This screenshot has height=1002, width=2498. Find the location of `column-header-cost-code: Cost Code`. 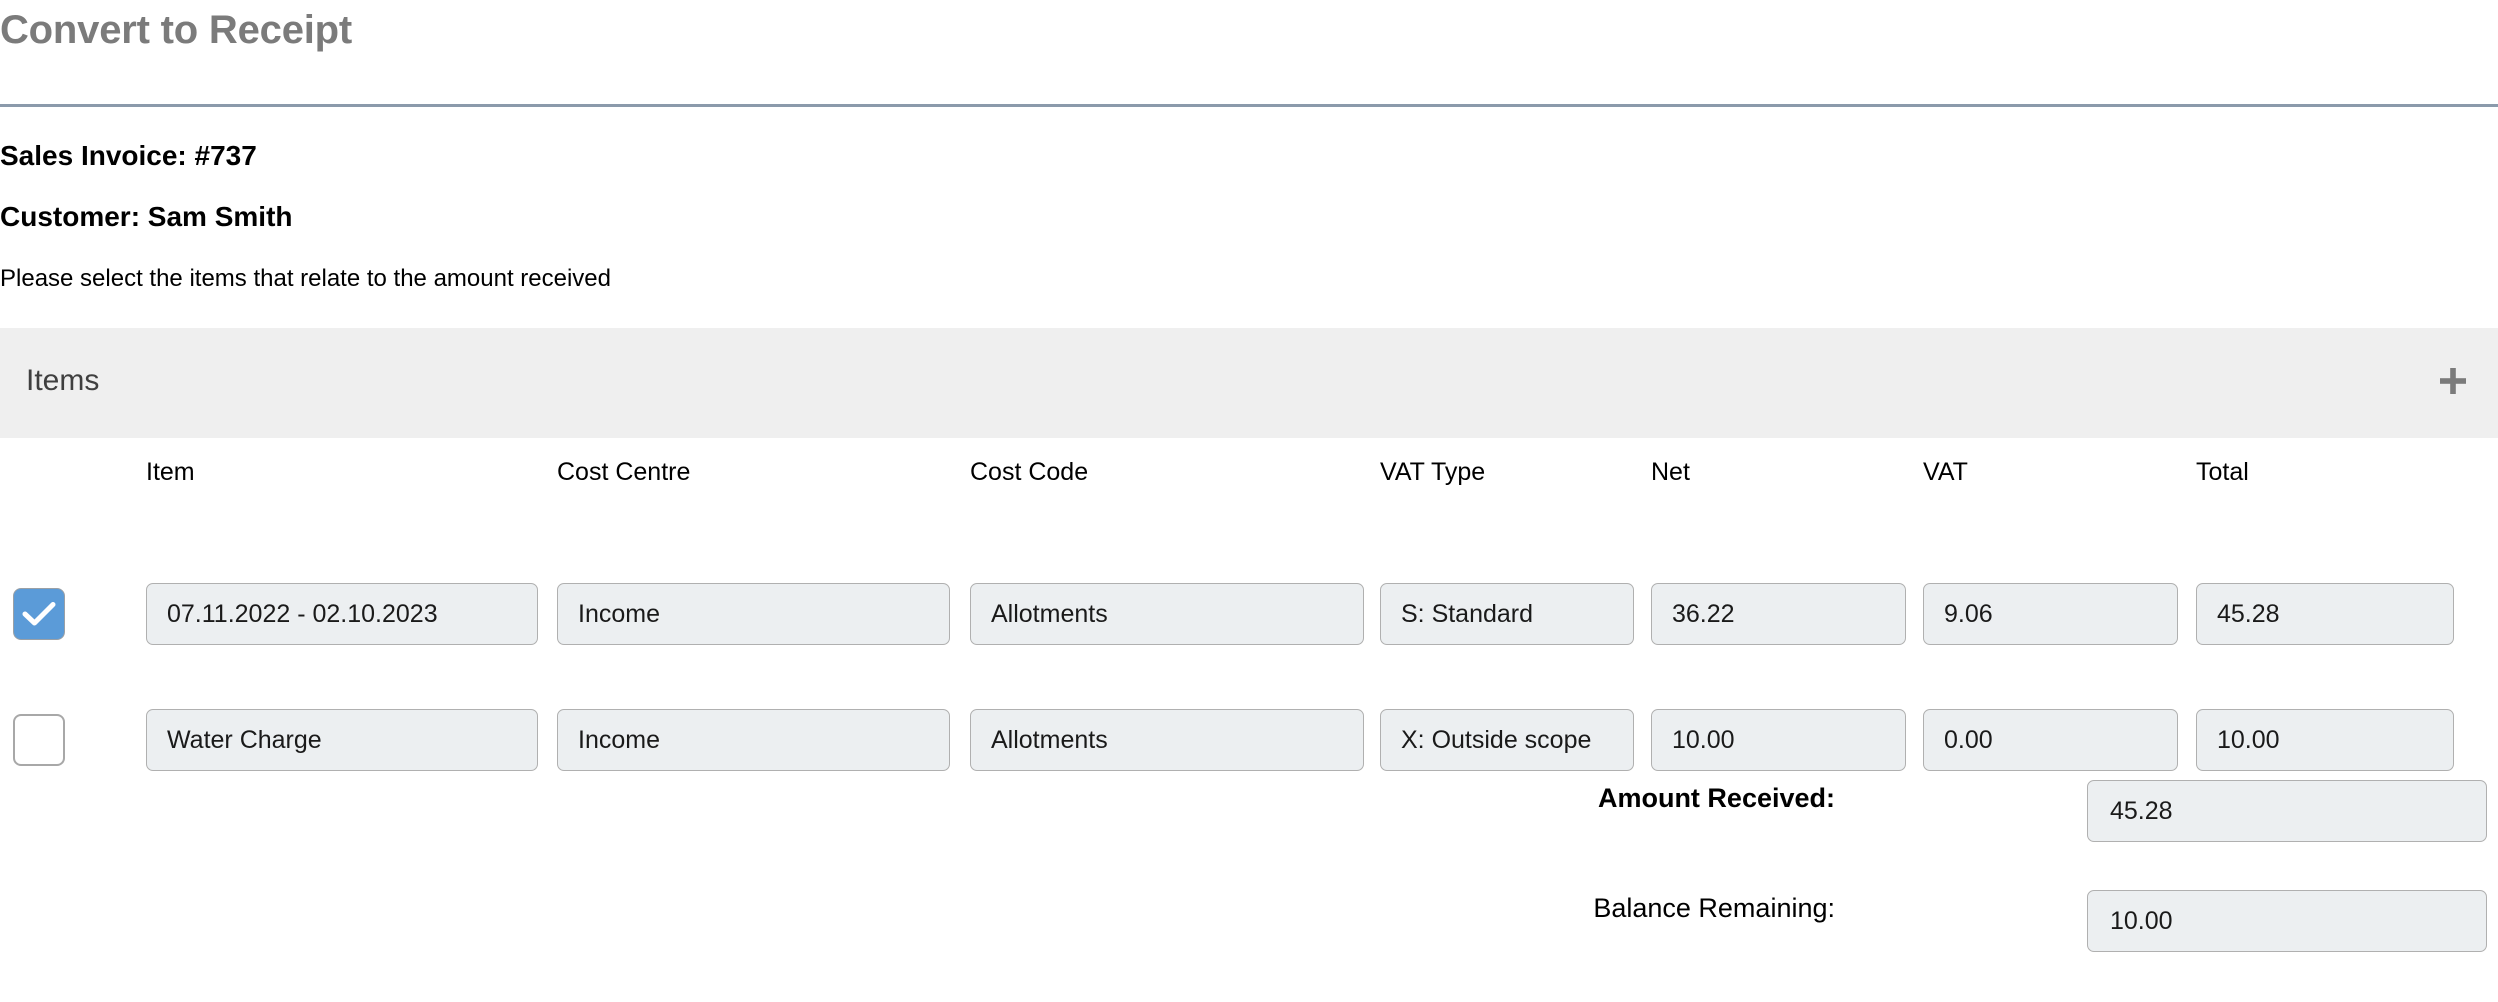

column-header-cost-code: Cost Code is located at coordinates (1029, 472).